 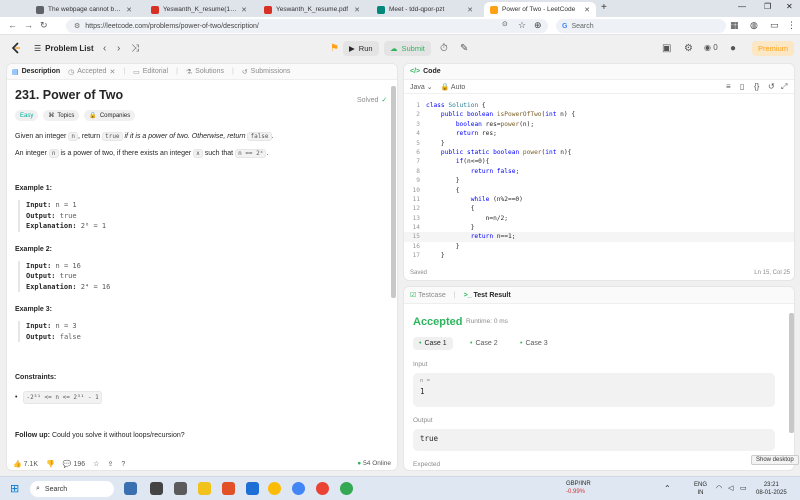 I want to click on format-icon: ≡, so click(x=728, y=86).